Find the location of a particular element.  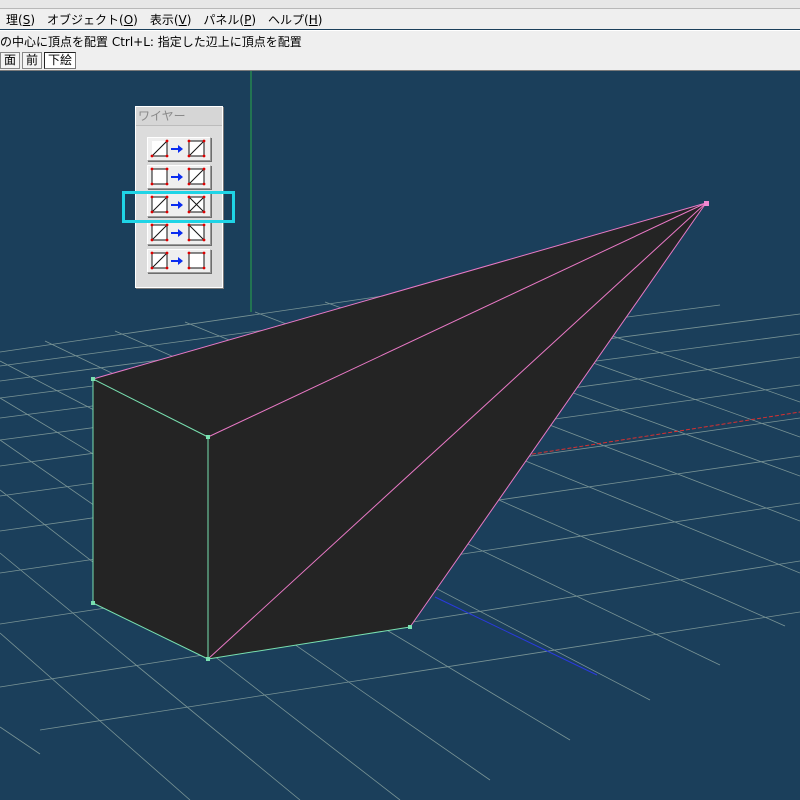

x-axis-line is located at coordinates (659, 434).